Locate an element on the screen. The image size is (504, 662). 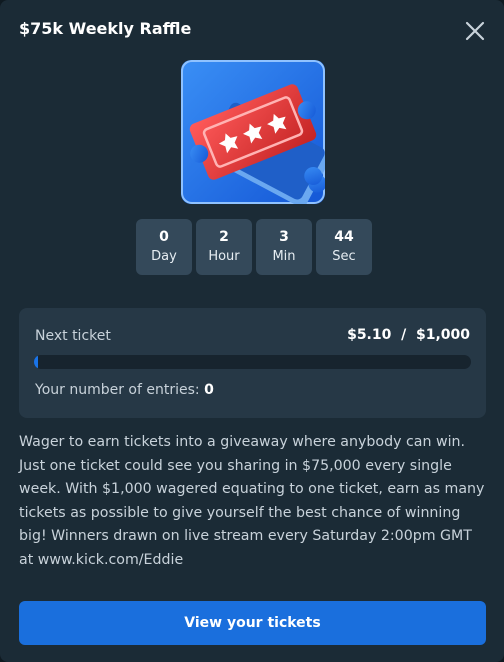
countdown-unit: Sec is located at coordinates (344, 256).